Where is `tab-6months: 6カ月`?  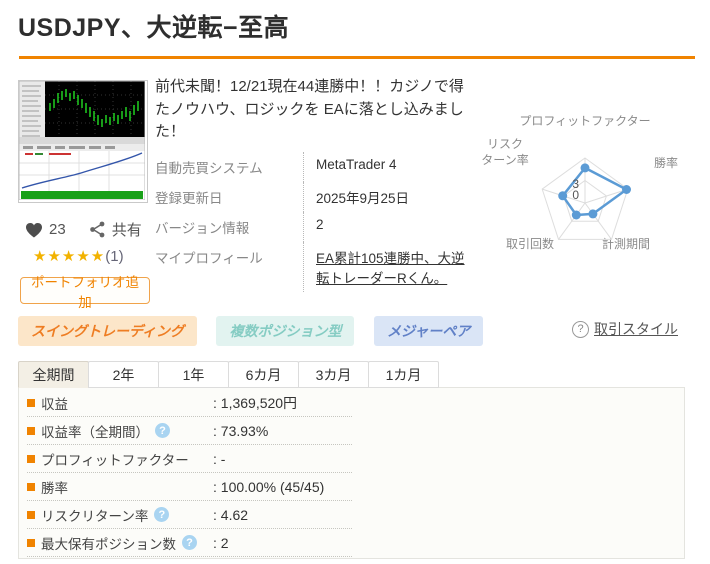
tab-6months: 6カ月 is located at coordinates (263, 374).